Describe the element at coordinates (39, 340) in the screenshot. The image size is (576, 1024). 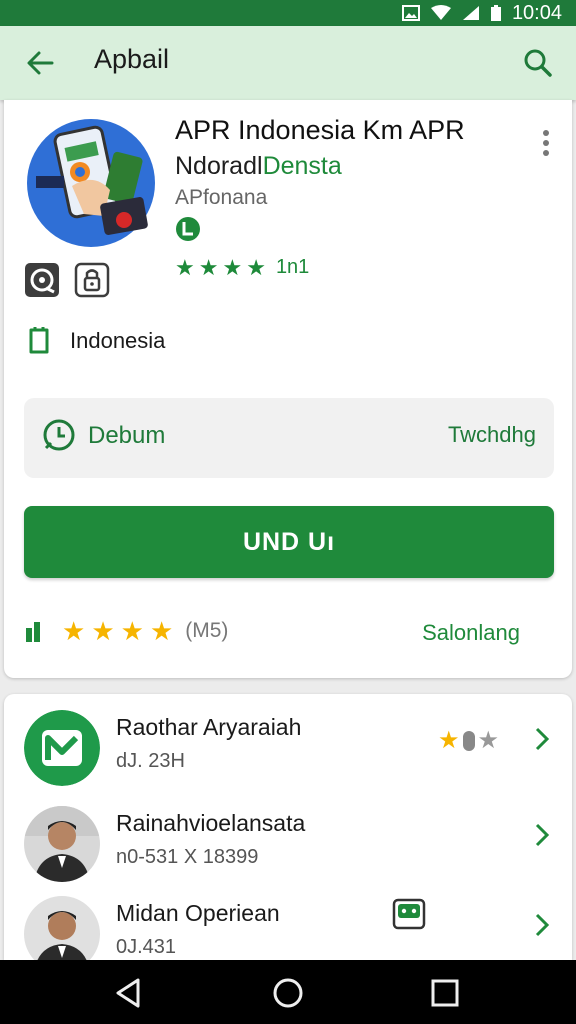
I see `location-tag-icon` at that location.